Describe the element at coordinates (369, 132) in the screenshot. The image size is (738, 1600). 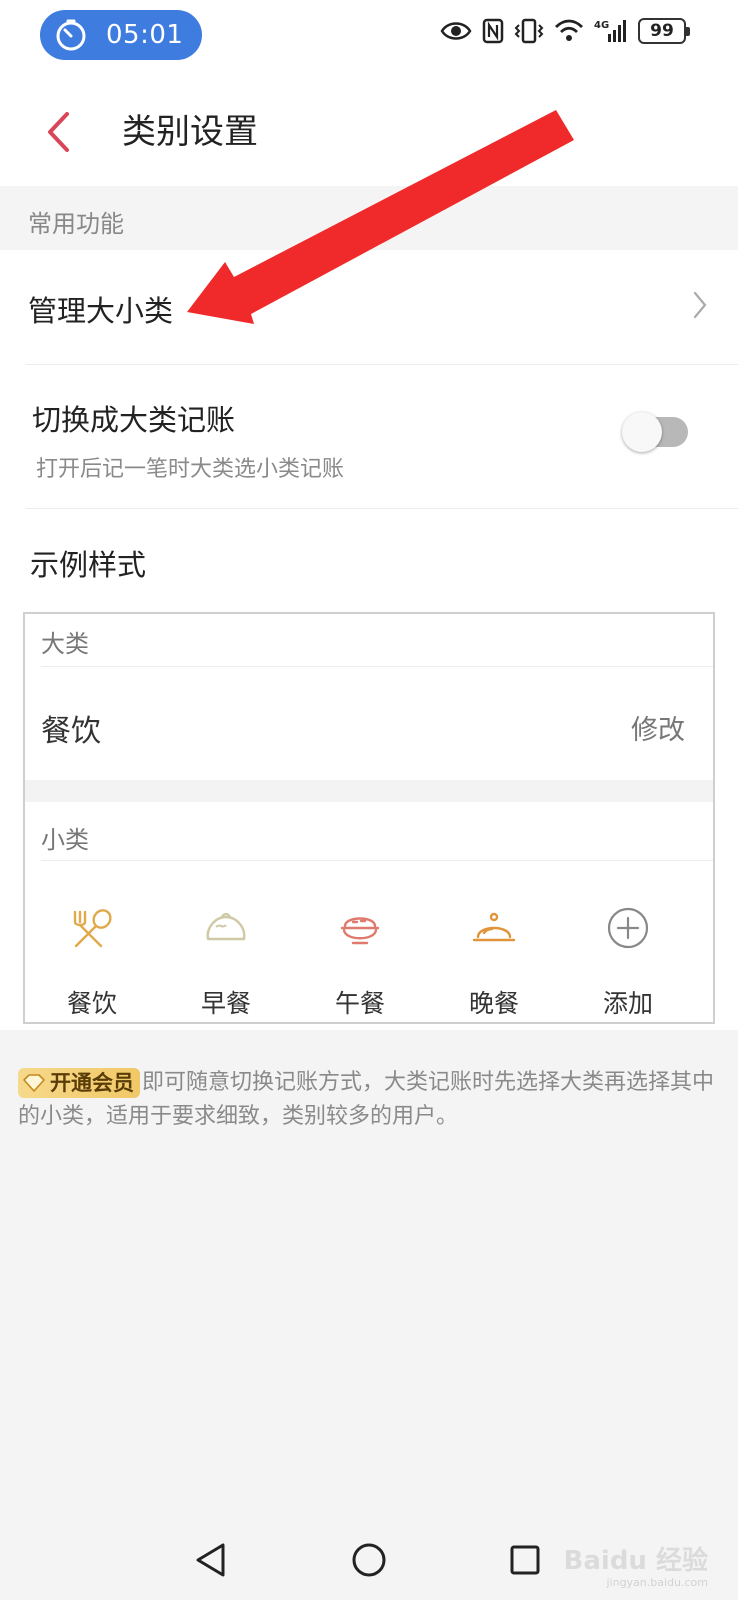
I see `app-header: 类别设置` at that location.